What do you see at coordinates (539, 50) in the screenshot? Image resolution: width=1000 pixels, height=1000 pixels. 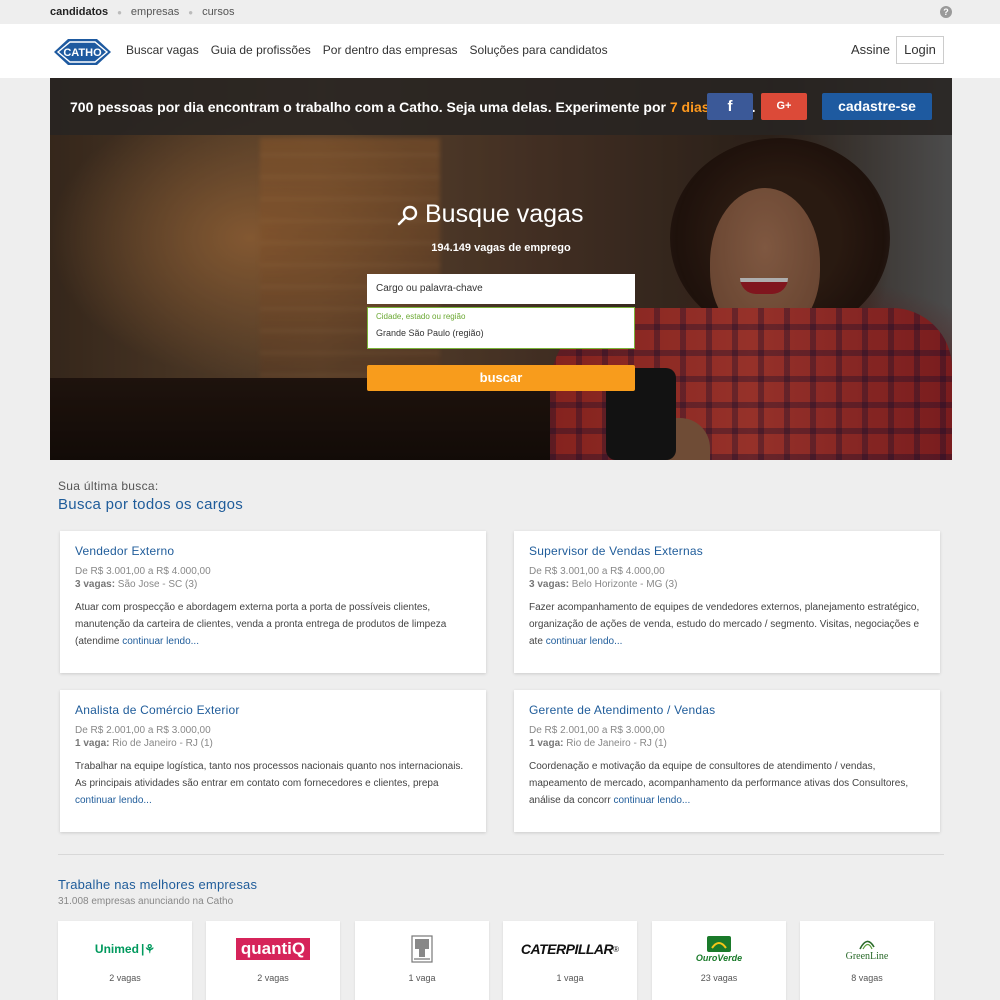 I see `nav-solucoes-candidatos: Soluções para candidatos` at bounding box center [539, 50].